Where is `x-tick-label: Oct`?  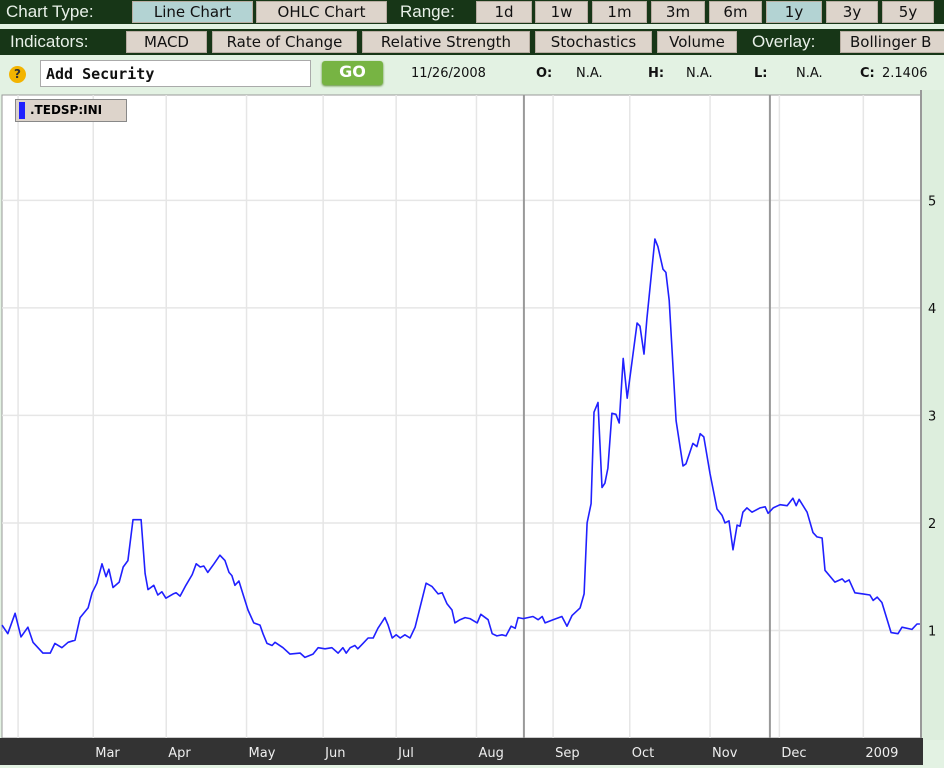 x-tick-label: Oct is located at coordinates (643, 753).